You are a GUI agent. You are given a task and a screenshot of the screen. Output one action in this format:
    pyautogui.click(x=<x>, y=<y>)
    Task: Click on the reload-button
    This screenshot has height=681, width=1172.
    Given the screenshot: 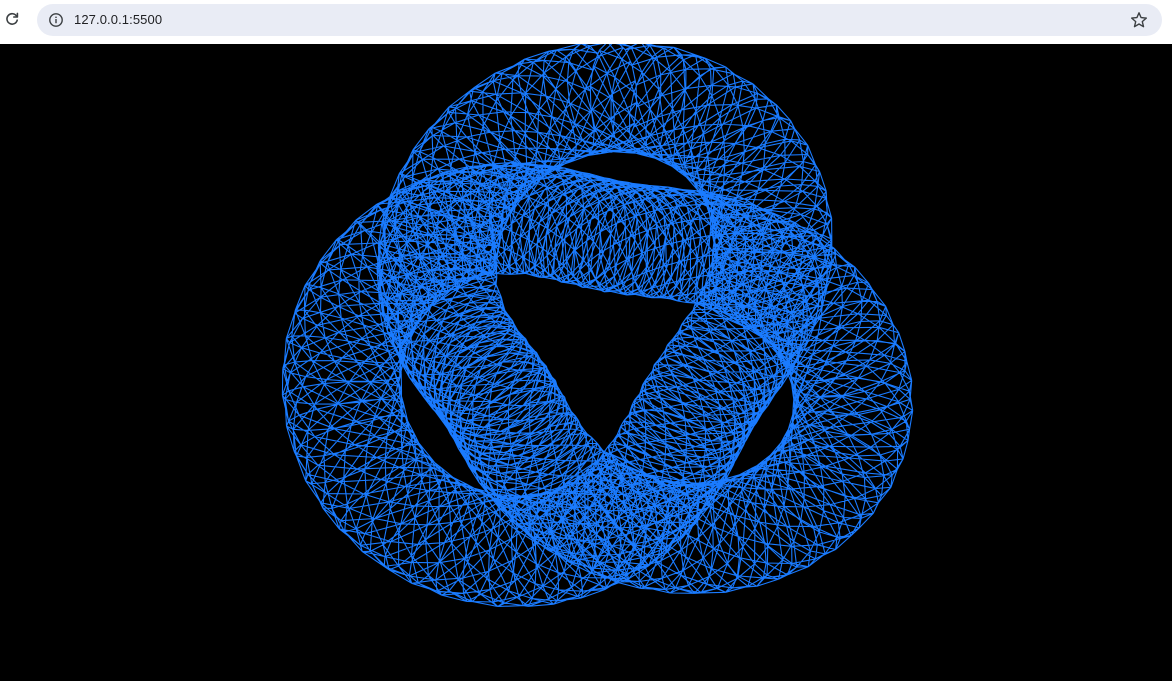 What is the action you would take?
    pyautogui.click(x=12, y=19)
    